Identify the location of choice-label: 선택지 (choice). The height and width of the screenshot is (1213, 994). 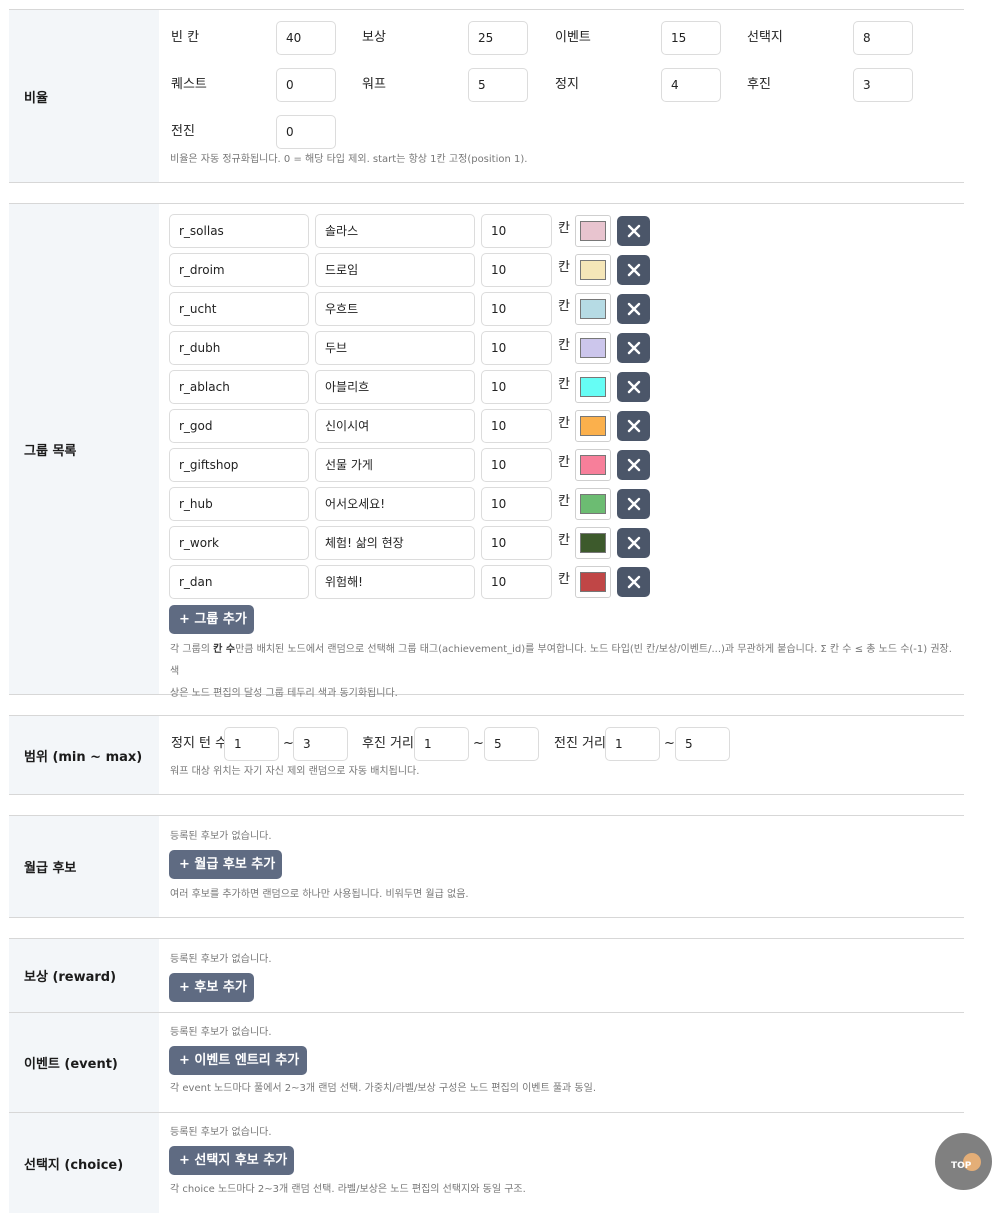
(84, 1163).